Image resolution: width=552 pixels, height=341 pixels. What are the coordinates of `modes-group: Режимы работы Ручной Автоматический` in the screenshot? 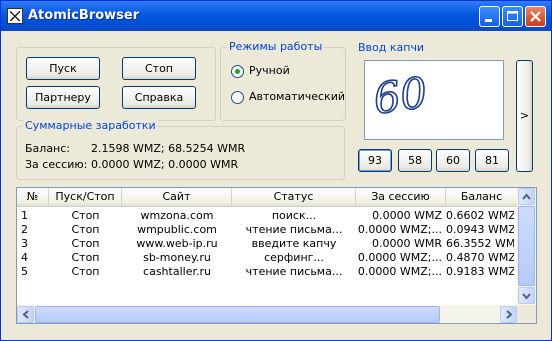 It's located at (283, 80).